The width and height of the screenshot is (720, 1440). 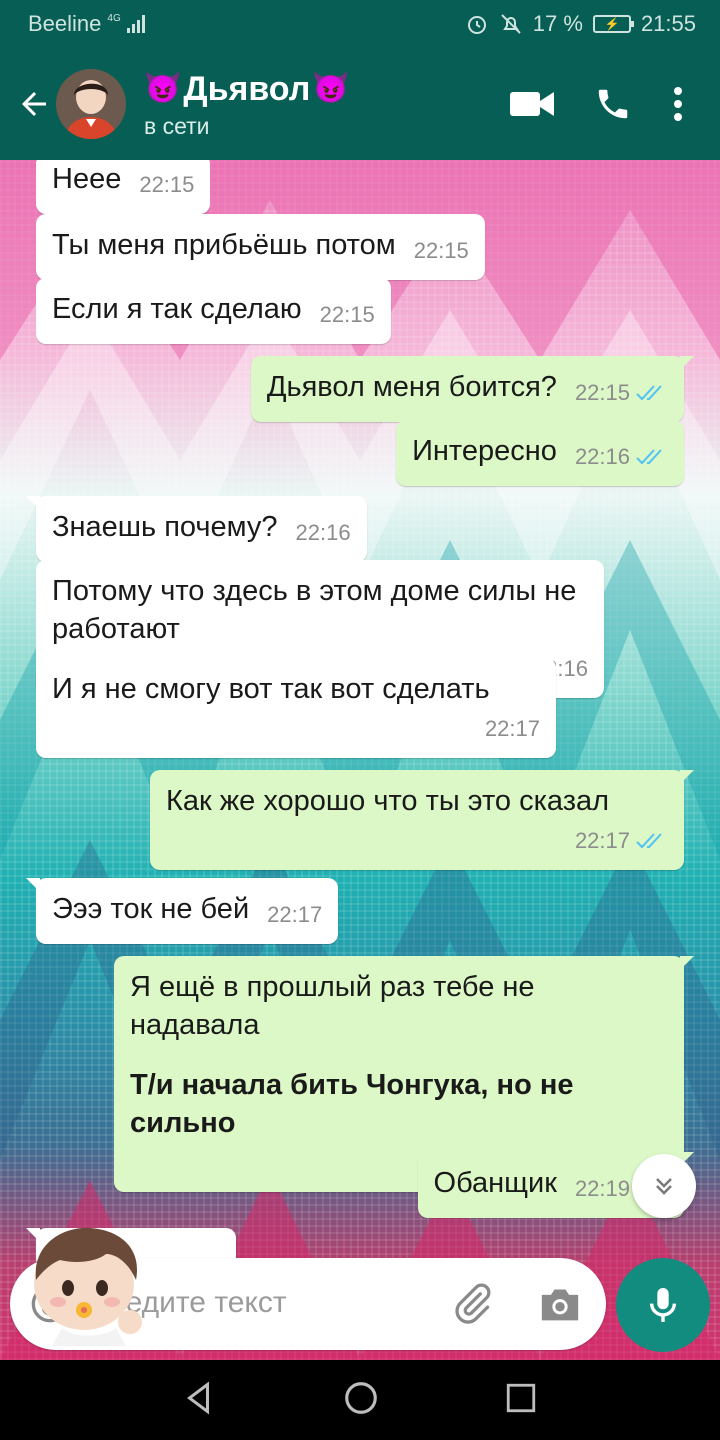 What do you see at coordinates (123, 187) in the screenshot?
I see `message-incoming: Неее 22:15` at bounding box center [123, 187].